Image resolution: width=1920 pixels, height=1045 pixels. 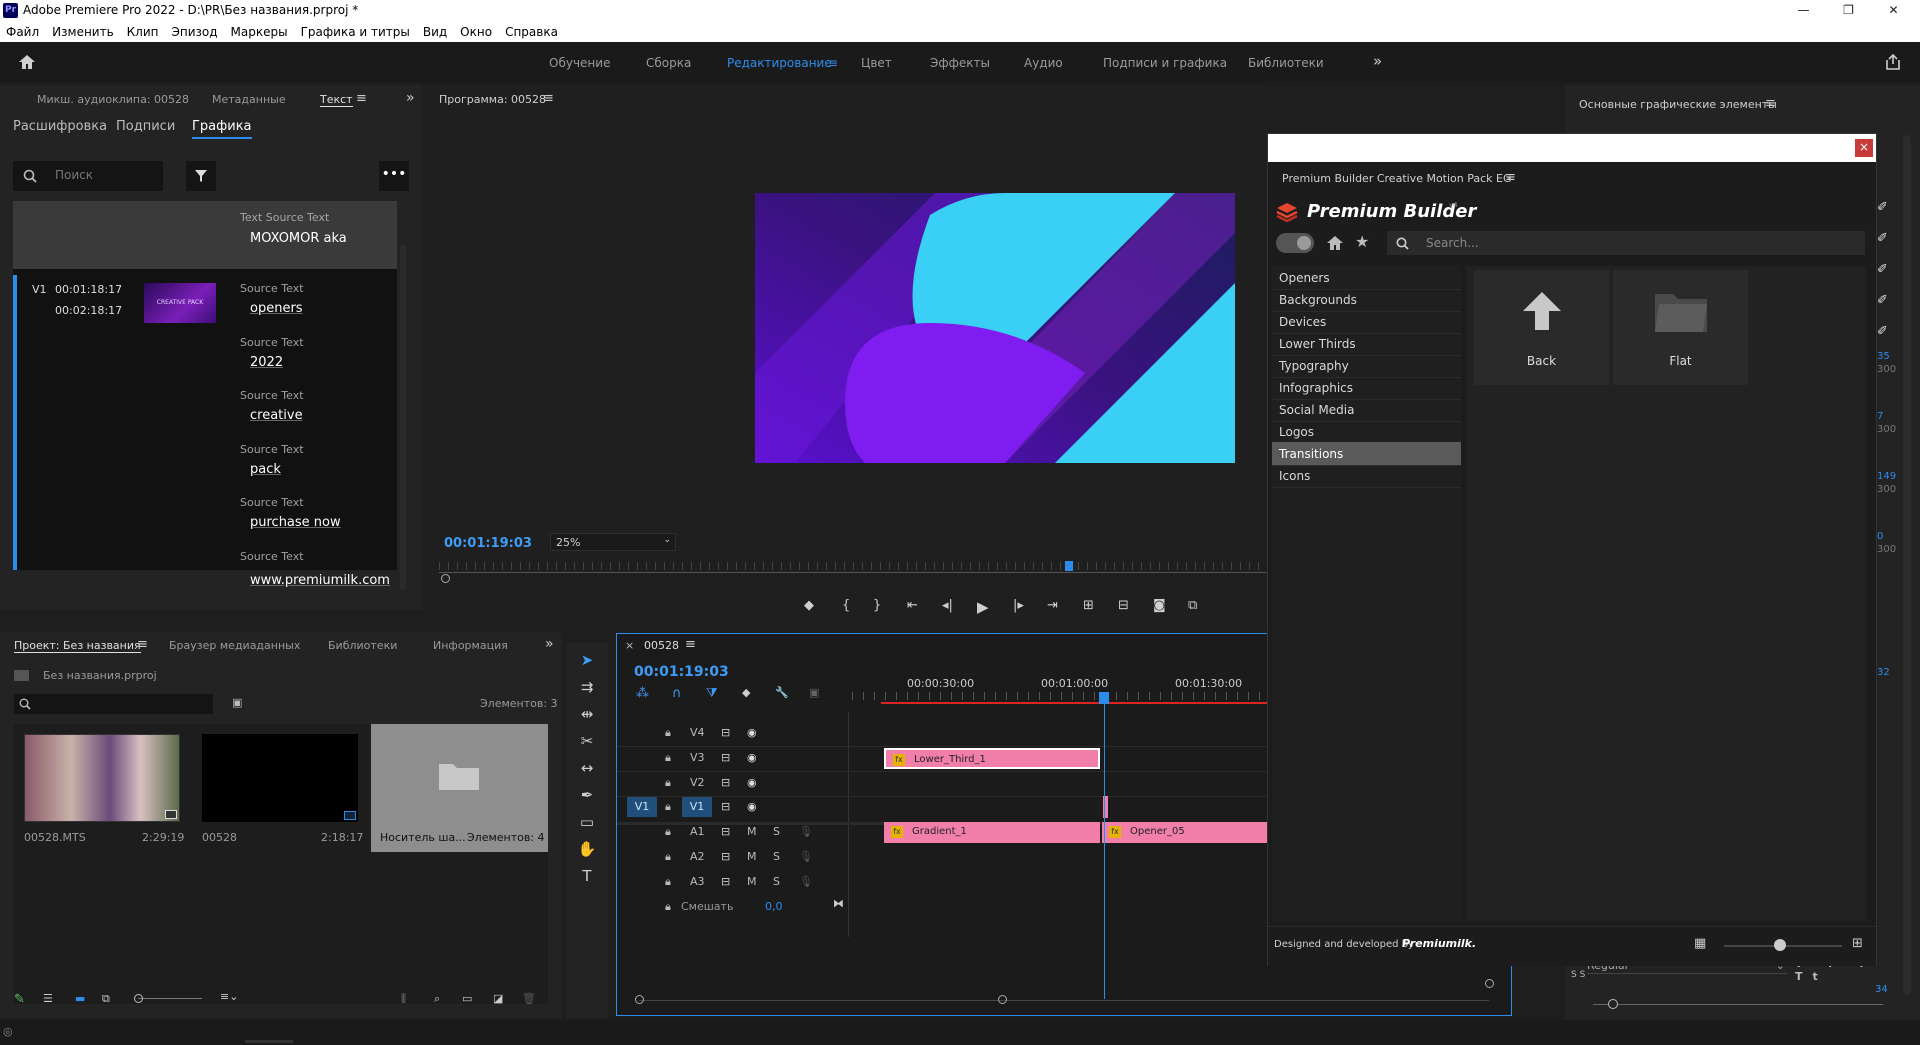 What do you see at coordinates (1700, 943) in the screenshot?
I see `grid-small-icon: ▦` at bounding box center [1700, 943].